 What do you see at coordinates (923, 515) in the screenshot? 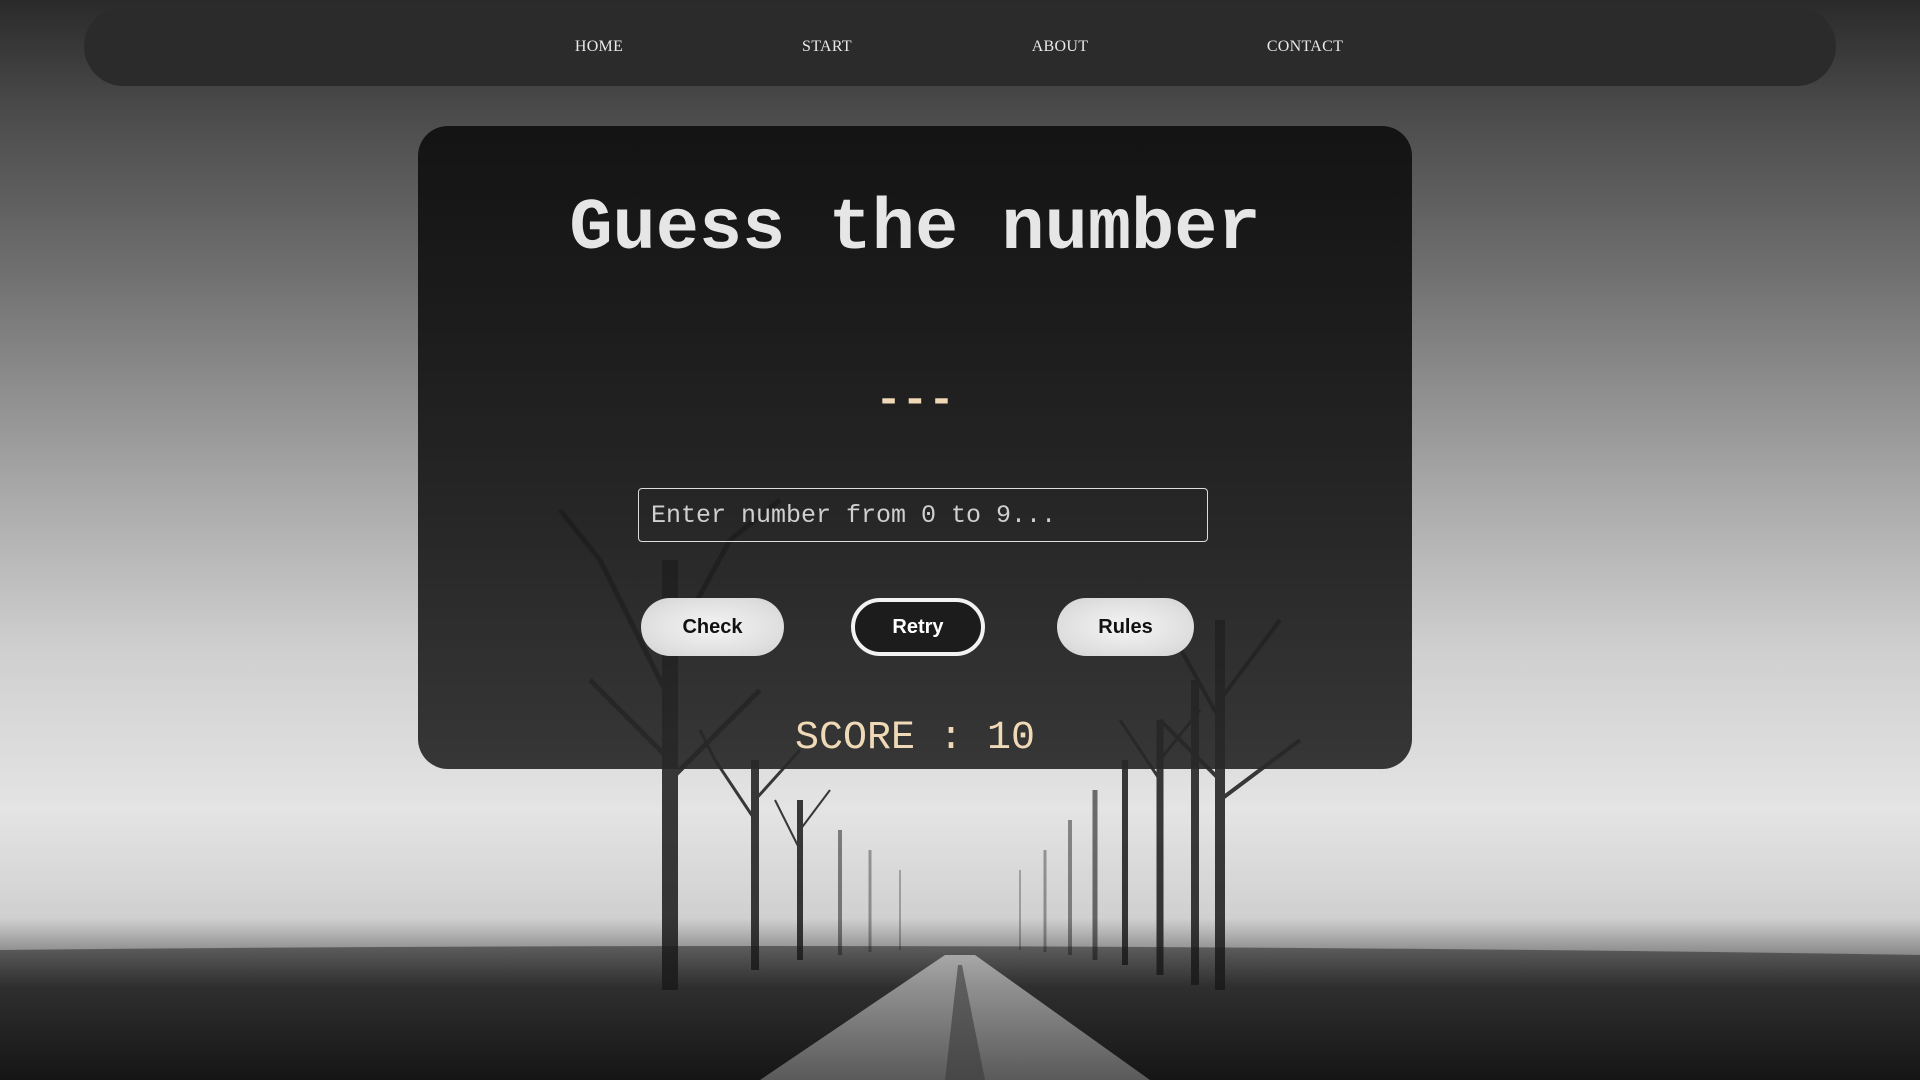
I see `guess-input` at bounding box center [923, 515].